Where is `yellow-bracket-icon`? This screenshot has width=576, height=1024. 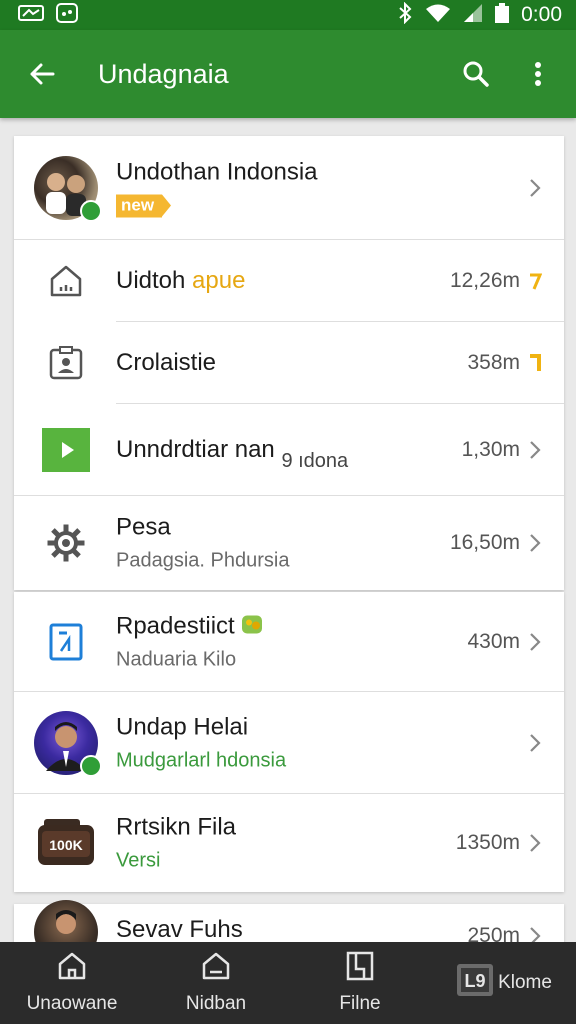
yellow-bracket-icon is located at coordinates (535, 362).